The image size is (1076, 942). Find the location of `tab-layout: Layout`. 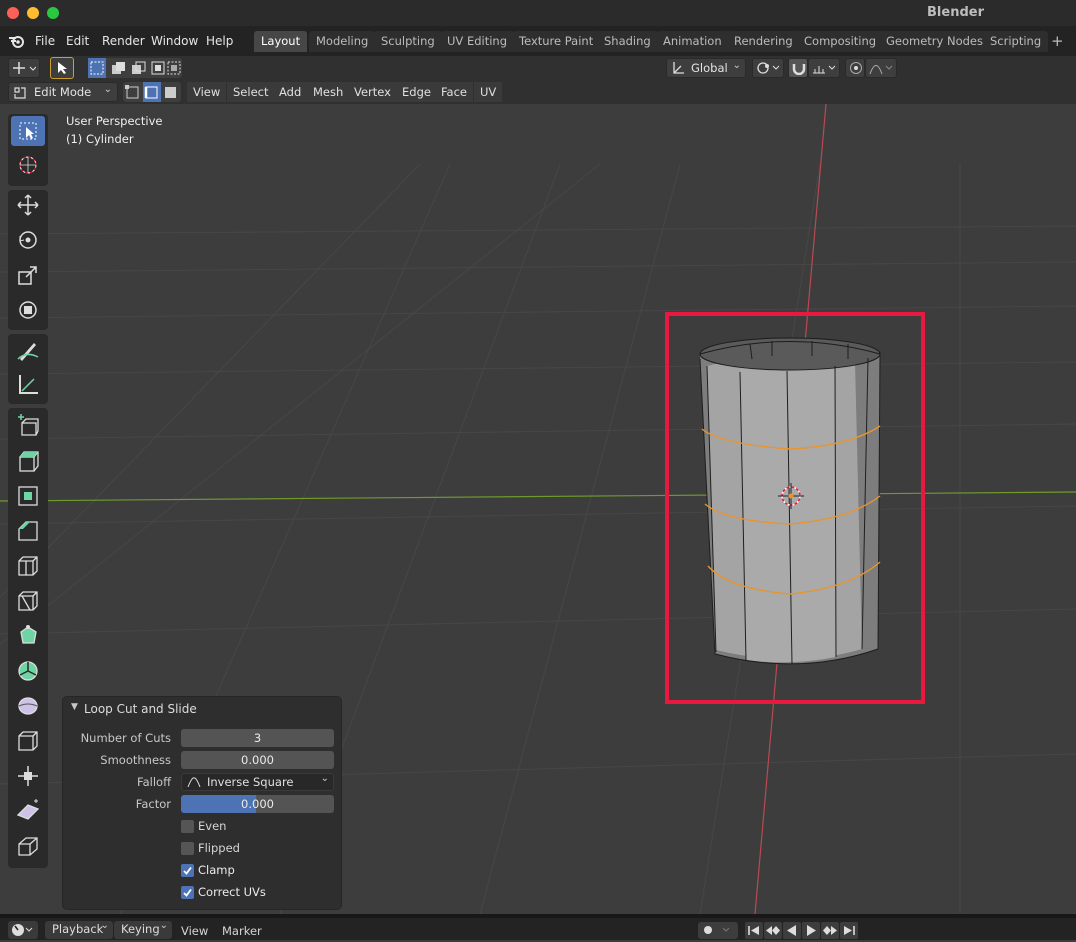

tab-layout: Layout is located at coordinates (281, 41).